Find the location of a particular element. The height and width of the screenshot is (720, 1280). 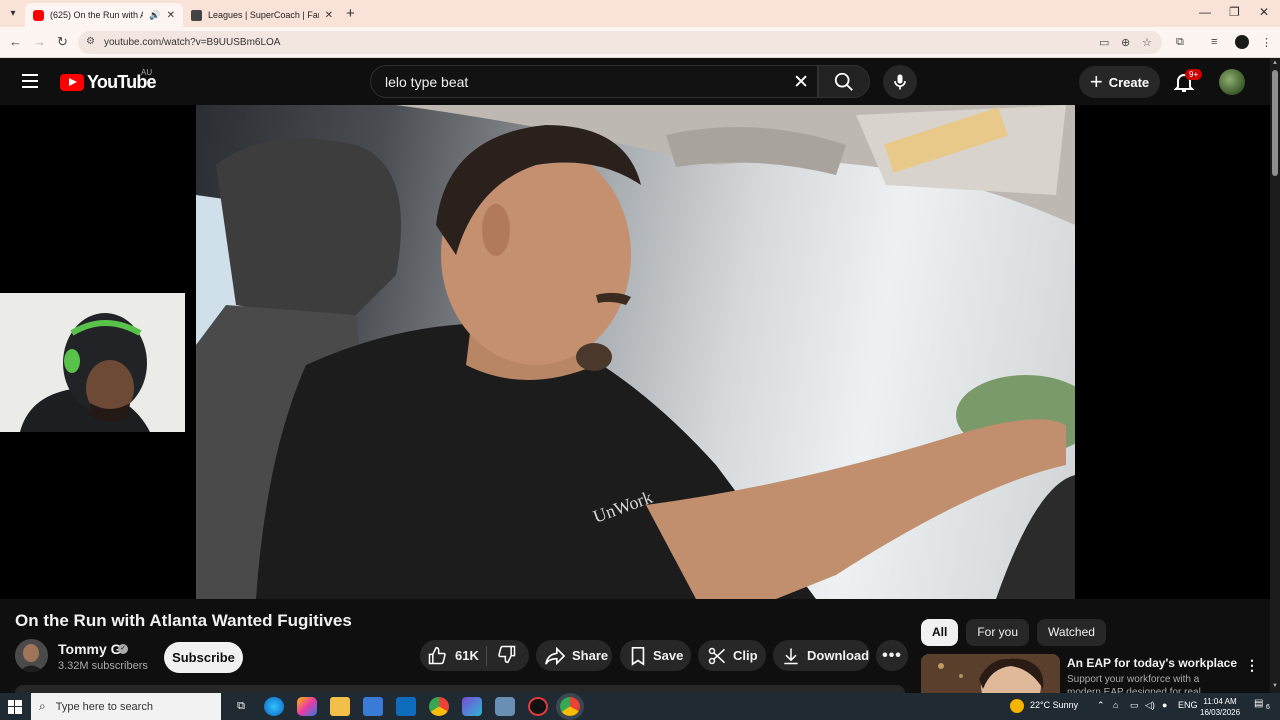

download-icon is located at coordinates (791, 656).